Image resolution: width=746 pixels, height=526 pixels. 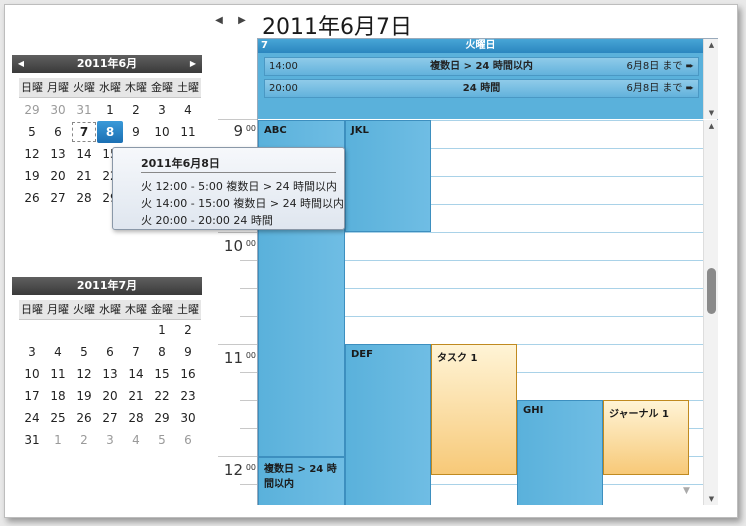 What do you see at coordinates (710, 79) in the screenshot?
I see `allday-scrollbar: ▲ ▼` at bounding box center [710, 79].